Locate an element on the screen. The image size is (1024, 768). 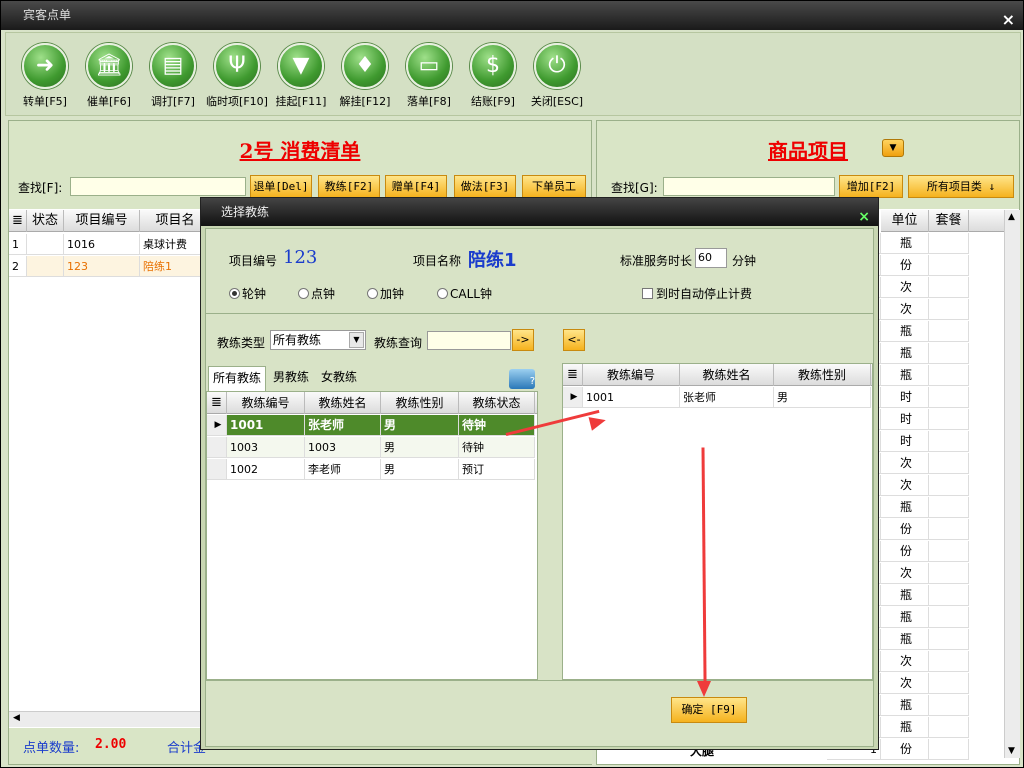
window-titlebar: 宾客点单 × is located at coordinates (512, 15).